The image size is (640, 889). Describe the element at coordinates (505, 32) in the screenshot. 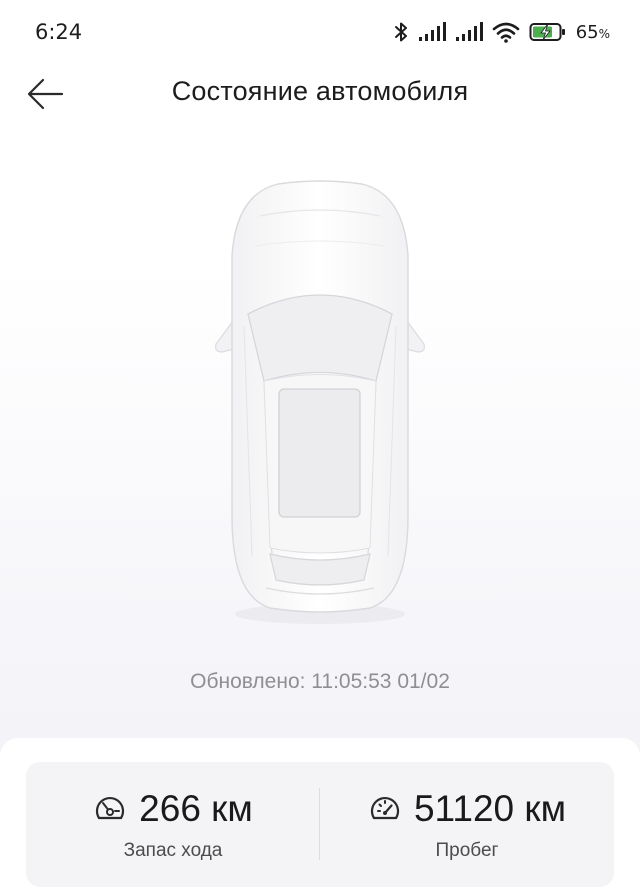

I see `wifi-icon` at that location.